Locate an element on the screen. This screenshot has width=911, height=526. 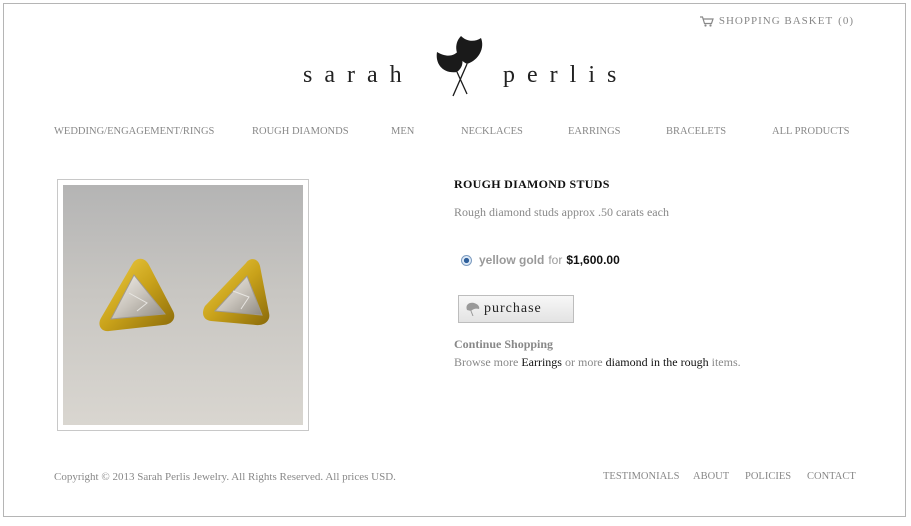
nav-item-men: MEN is located at coordinates (402, 131).